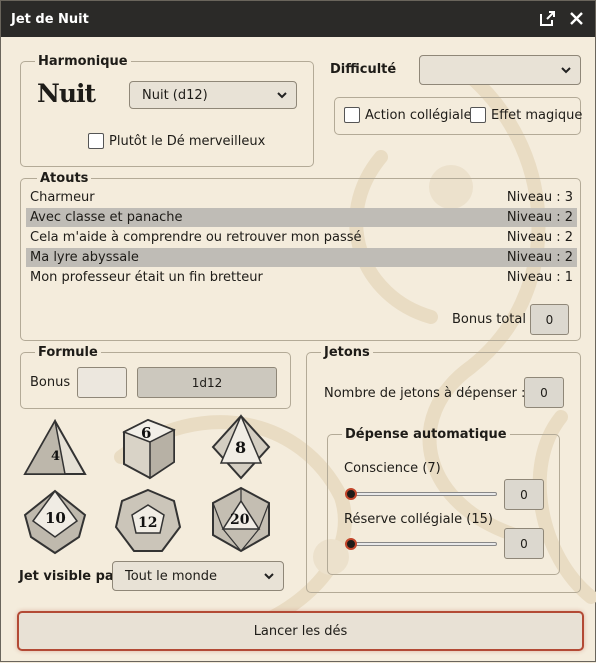  I want to click on d4-label: 4, so click(55, 456).